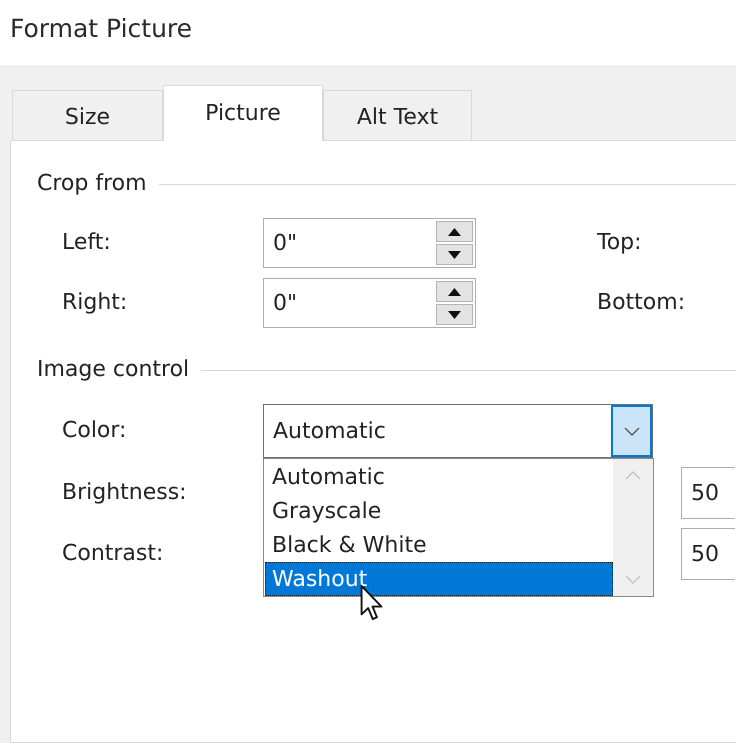 This screenshot has width=736, height=743. What do you see at coordinates (124, 493) in the screenshot?
I see `field-label: Brightness:` at bounding box center [124, 493].